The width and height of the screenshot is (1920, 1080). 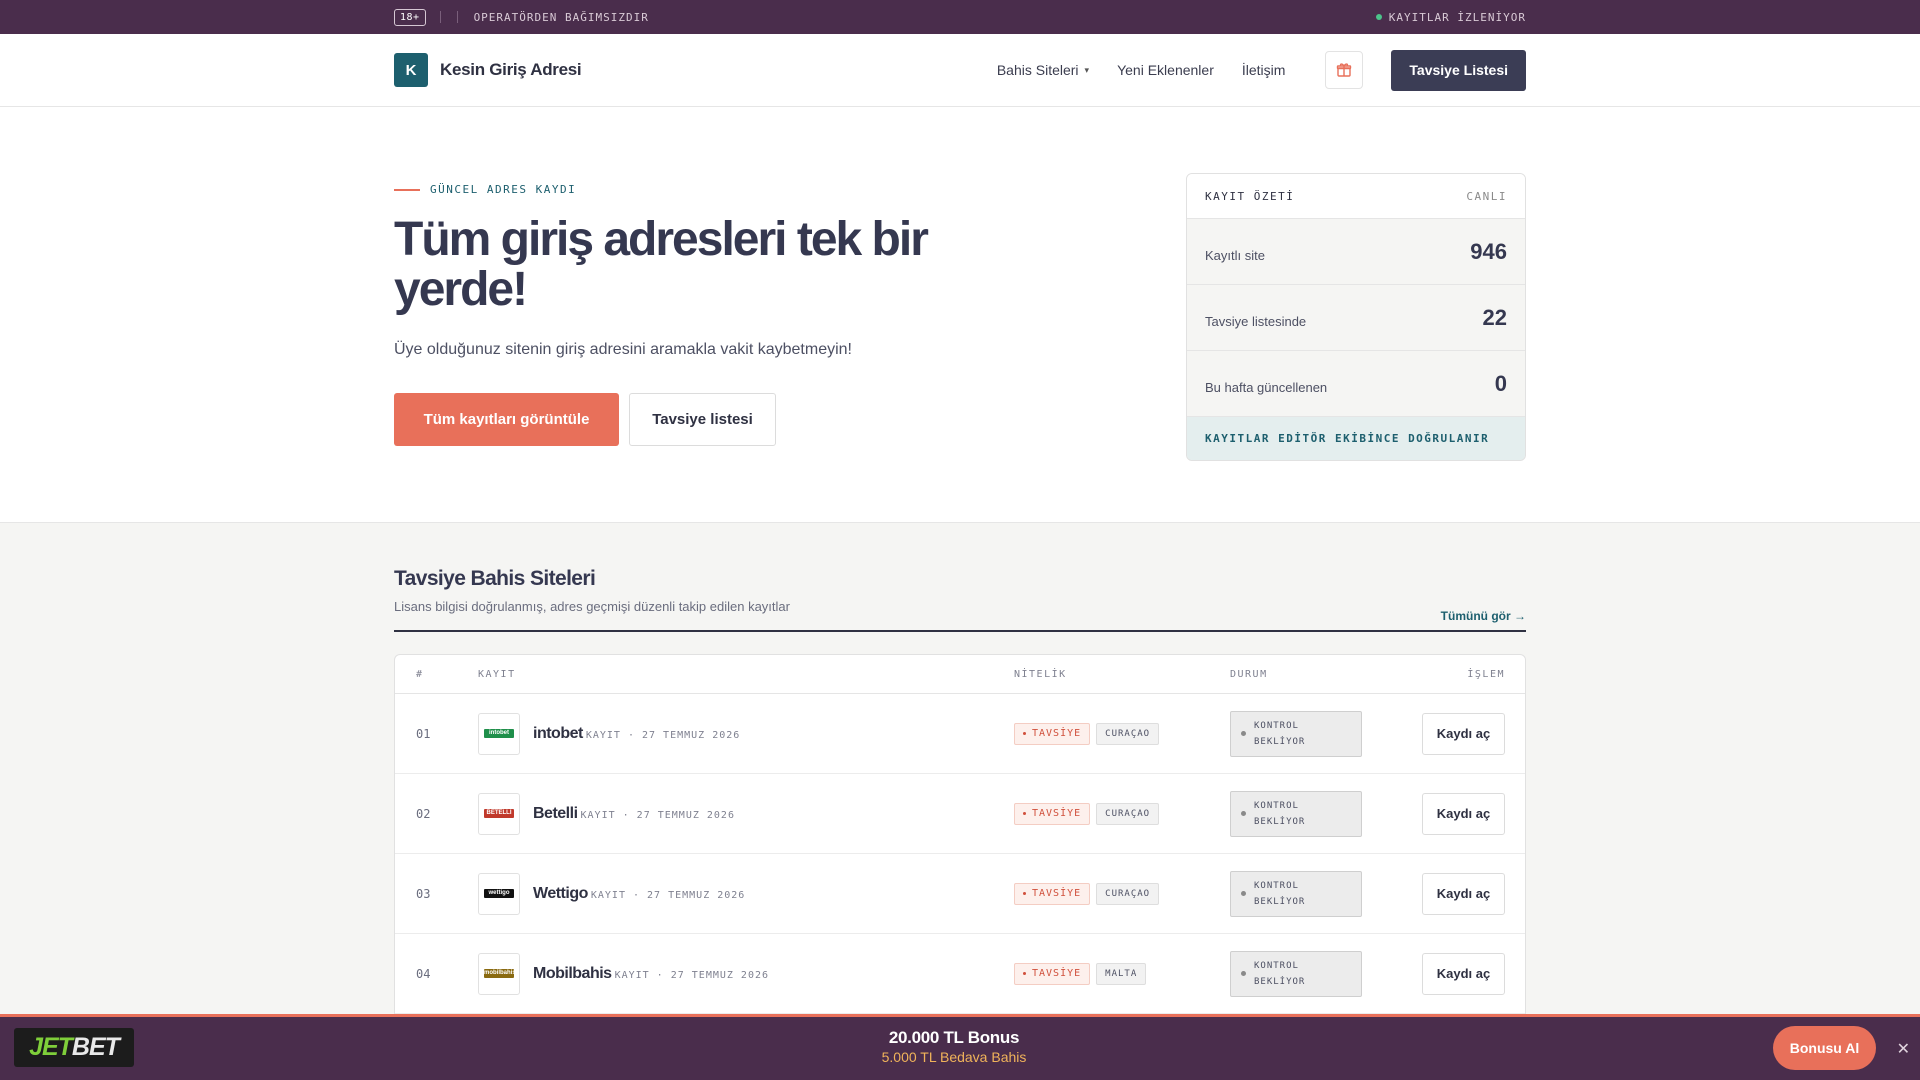 I want to click on row-attributes: TAVSİYE CURAÇAO, so click(x=1122, y=733).